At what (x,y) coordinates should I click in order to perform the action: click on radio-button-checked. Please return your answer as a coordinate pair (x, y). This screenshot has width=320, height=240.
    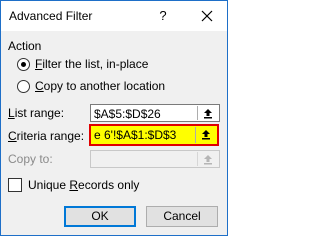
    Looking at the image, I should click on (23, 64).